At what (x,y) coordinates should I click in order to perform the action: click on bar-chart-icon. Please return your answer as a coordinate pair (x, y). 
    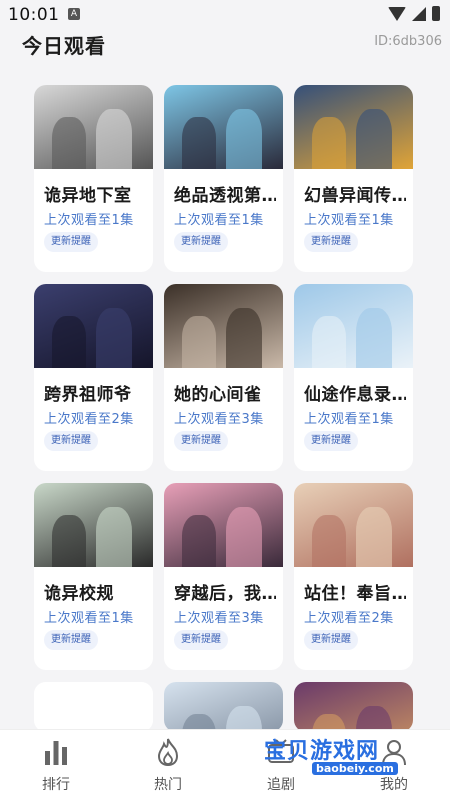
    Looking at the image, I should click on (56, 753).